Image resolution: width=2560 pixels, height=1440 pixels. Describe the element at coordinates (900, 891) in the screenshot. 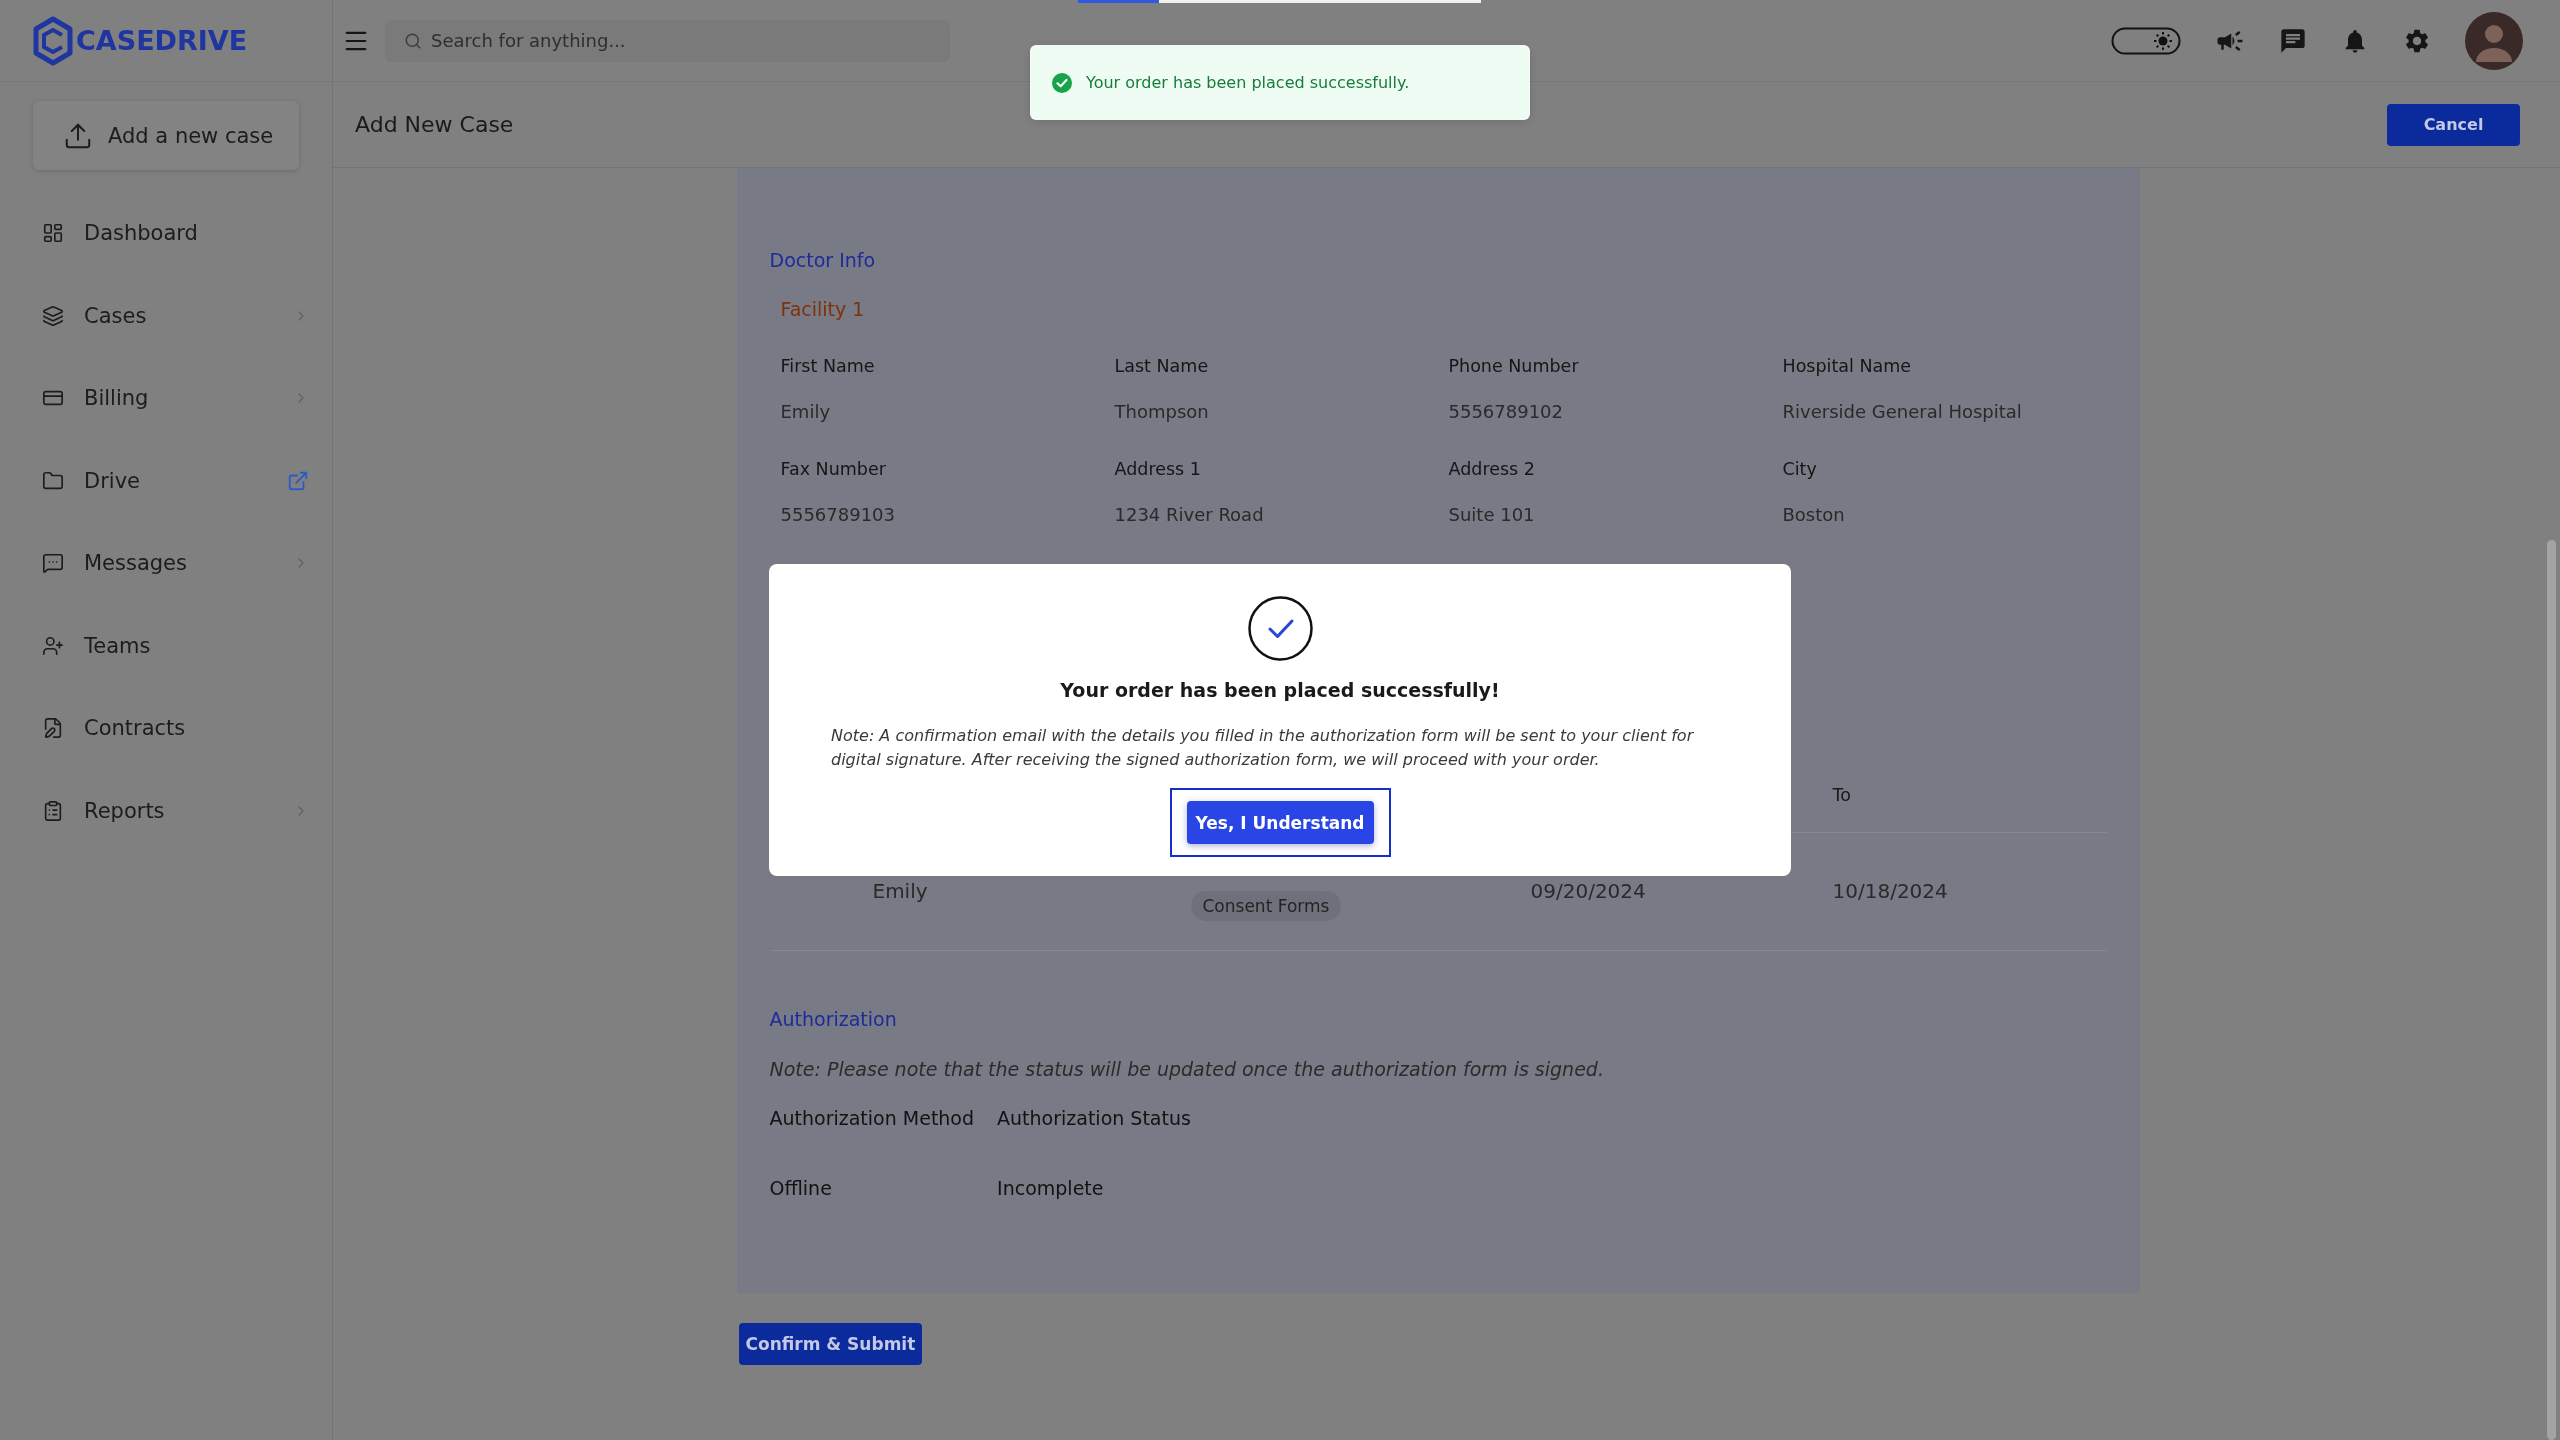

I see `table-cell: Emily` at that location.